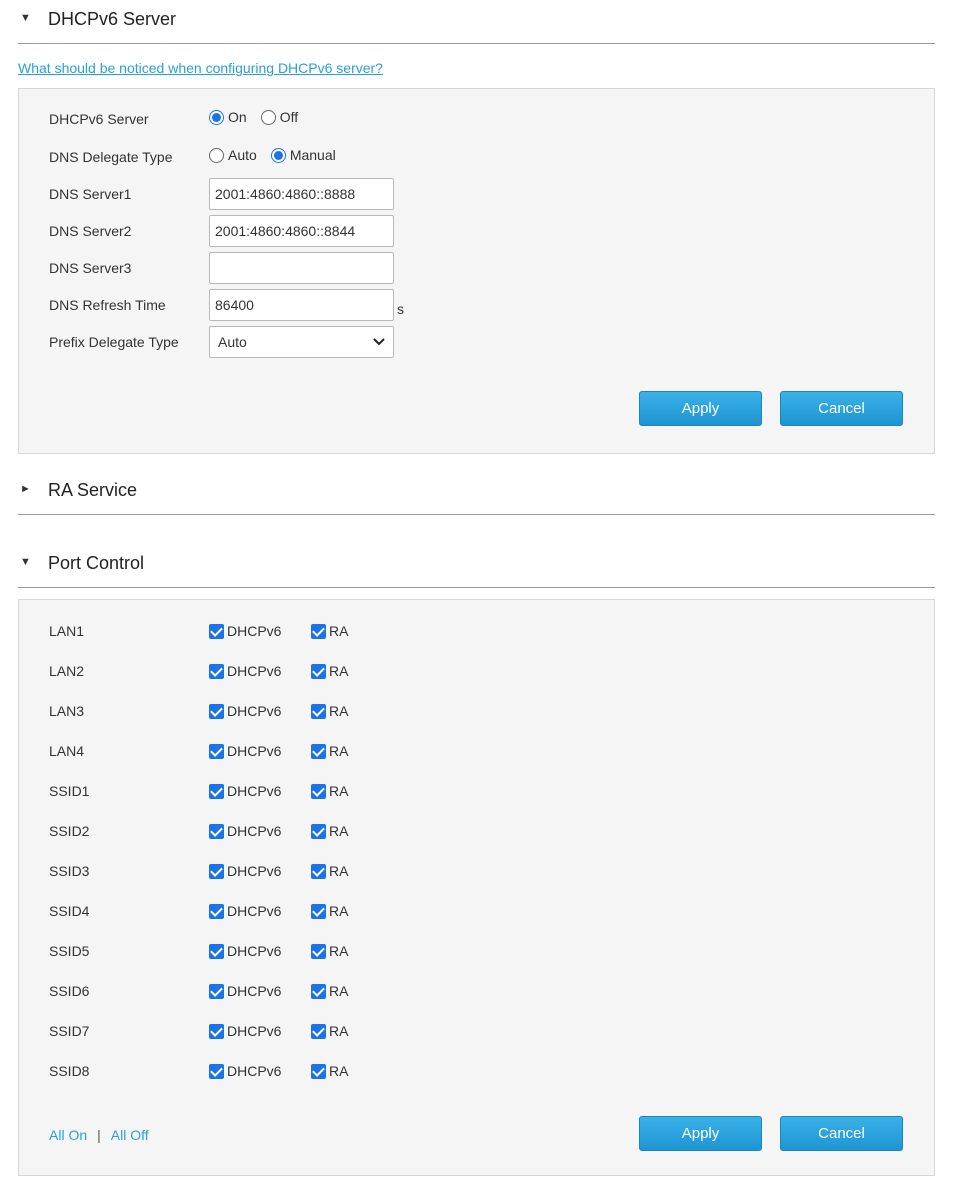 This screenshot has width=958, height=1200. What do you see at coordinates (700, 408) in the screenshot?
I see `dhcpv6-apply-button: Apply` at bounding box center [700, 408].